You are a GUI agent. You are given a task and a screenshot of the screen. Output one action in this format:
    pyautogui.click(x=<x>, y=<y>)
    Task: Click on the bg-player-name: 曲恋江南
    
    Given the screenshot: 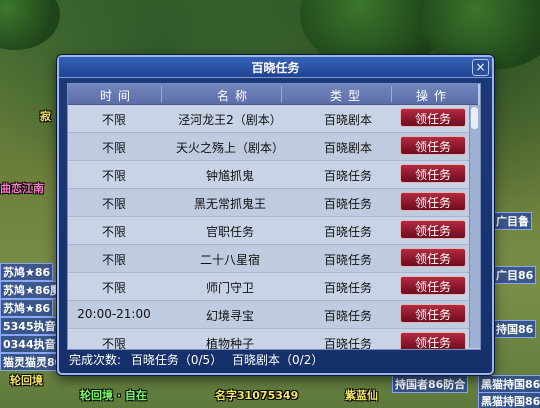 What is the action you would take?
    pyautogui.click(x=22, y=188)
    